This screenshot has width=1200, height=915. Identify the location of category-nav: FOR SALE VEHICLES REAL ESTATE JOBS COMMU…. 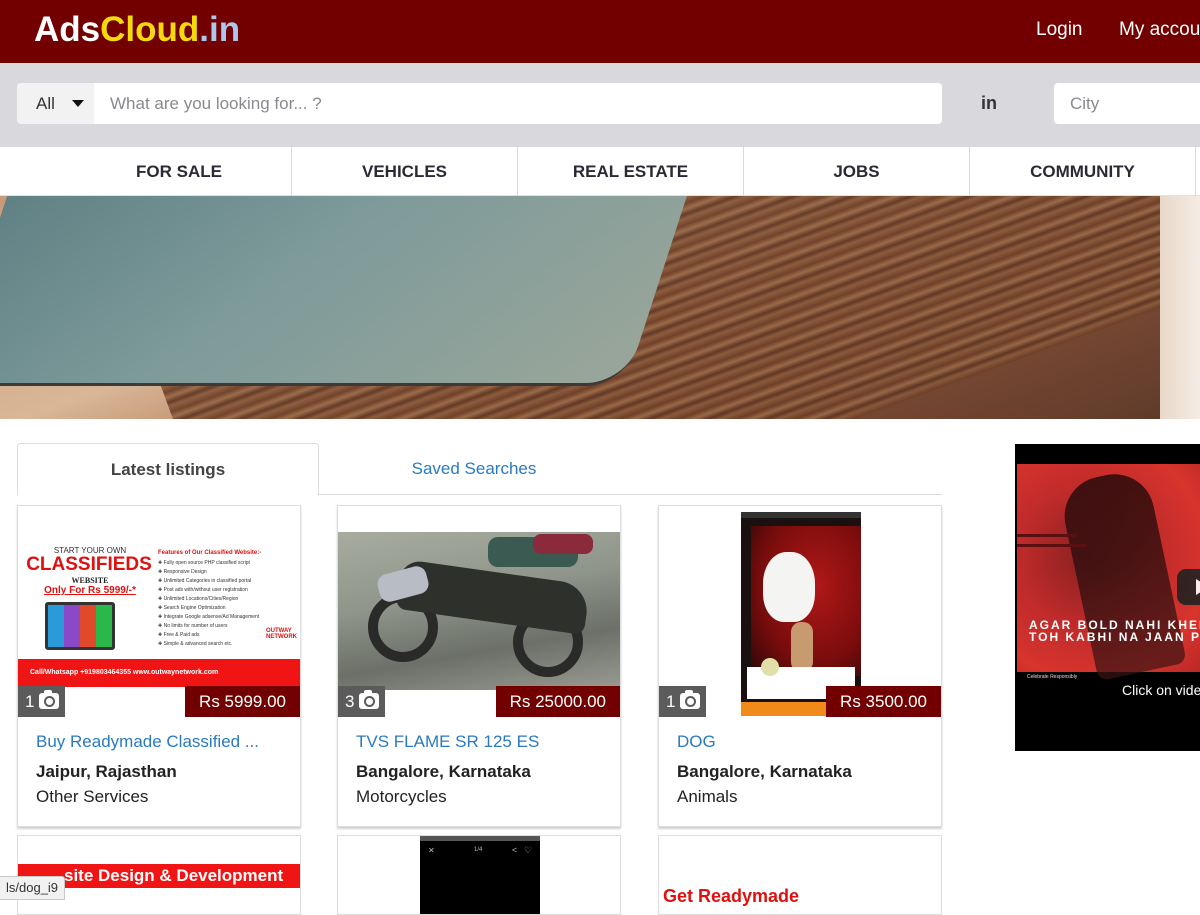
(600, 171).